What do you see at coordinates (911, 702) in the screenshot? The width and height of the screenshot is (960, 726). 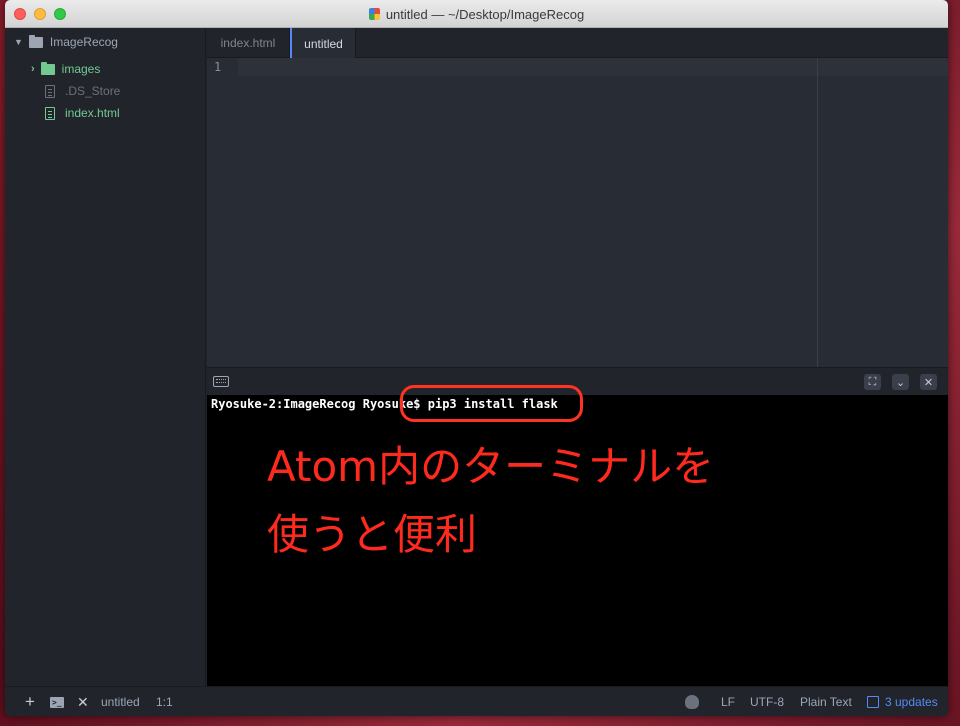 I see `updates-label: 3 updates` at bounding box center [911, 702].